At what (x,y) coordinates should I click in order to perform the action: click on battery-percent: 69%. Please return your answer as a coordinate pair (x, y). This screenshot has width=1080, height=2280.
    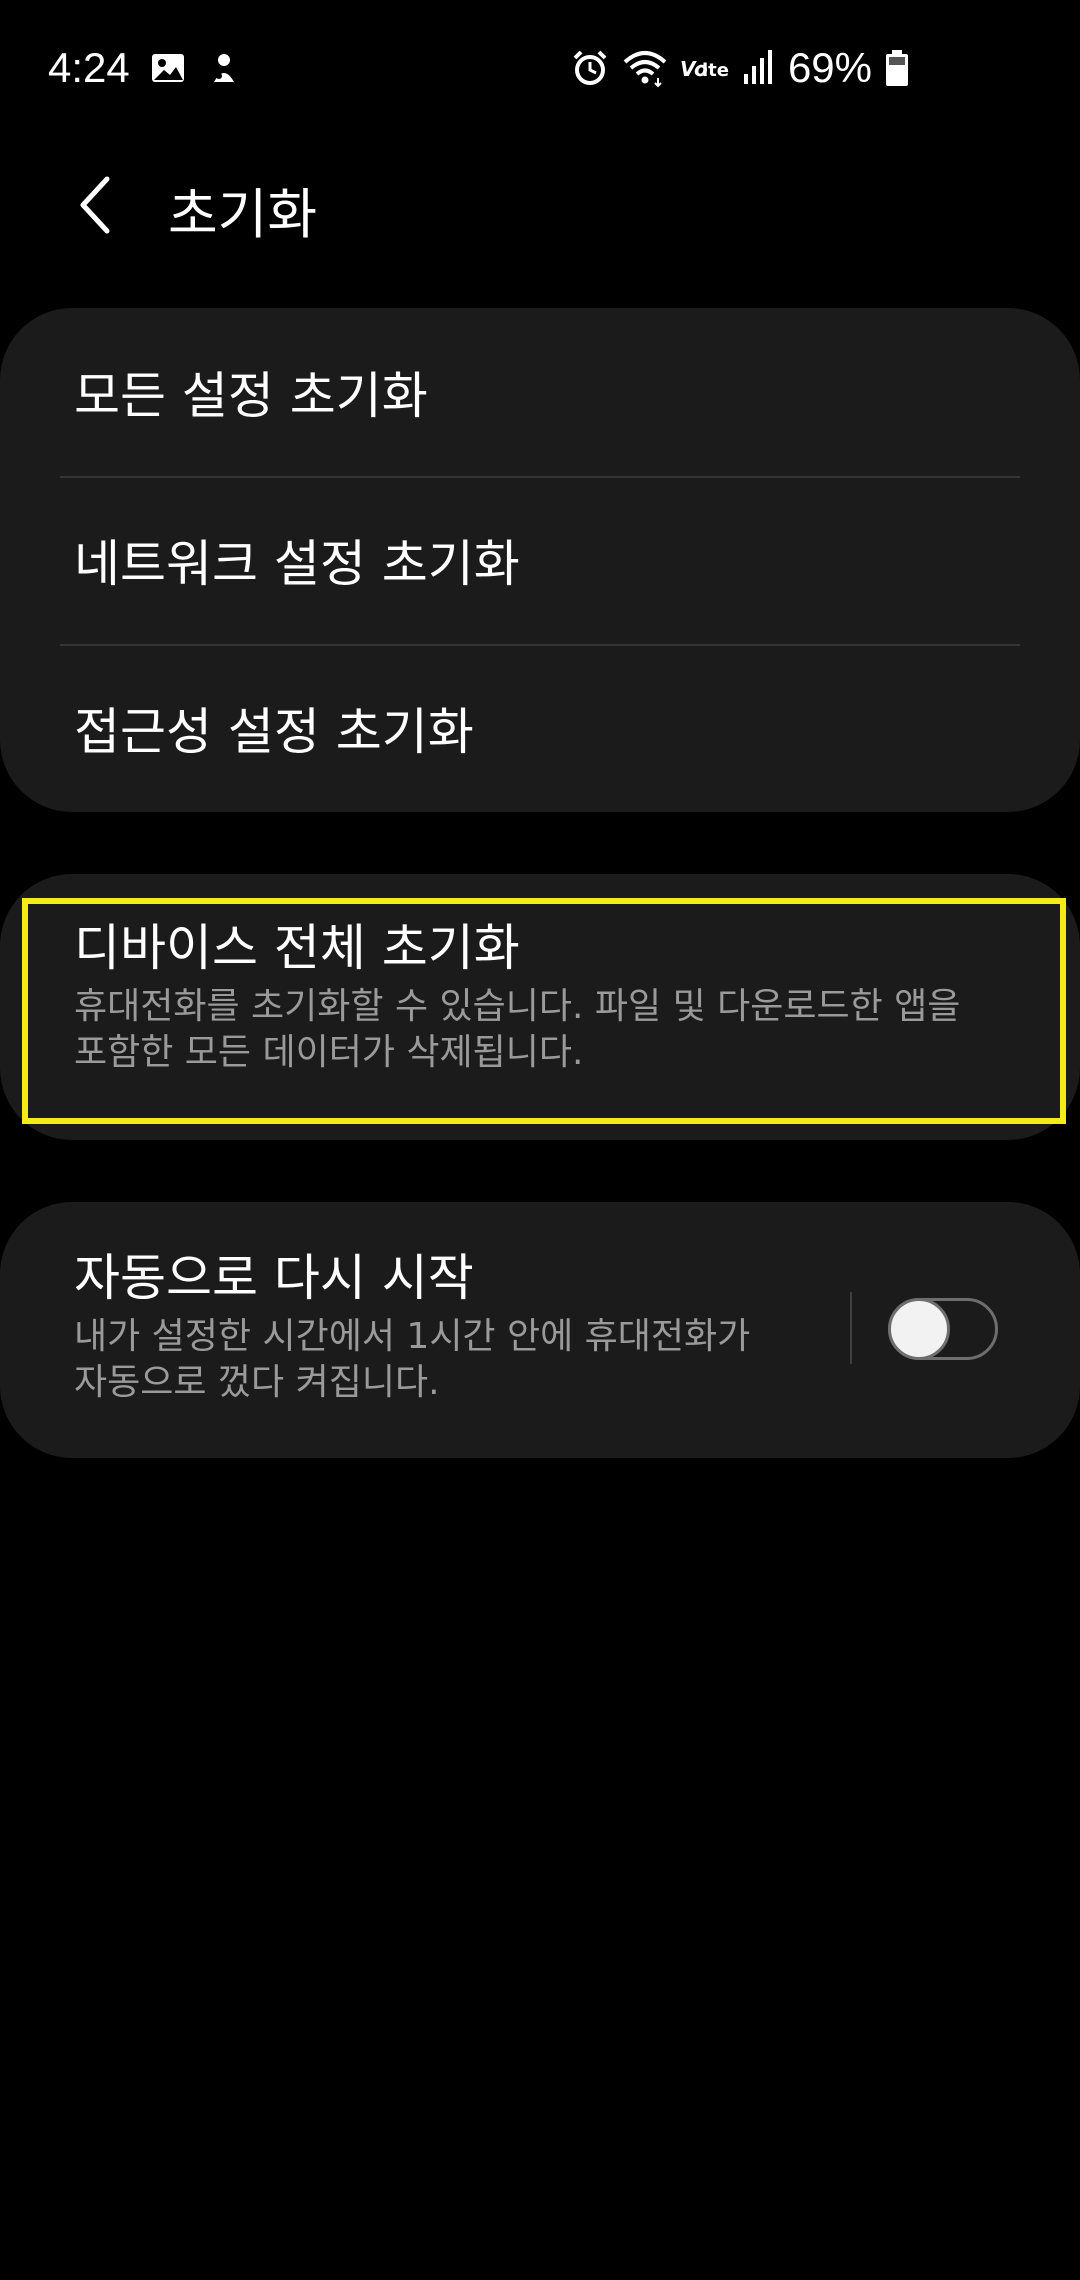
    Looking at the image, I should click on (829, 67).